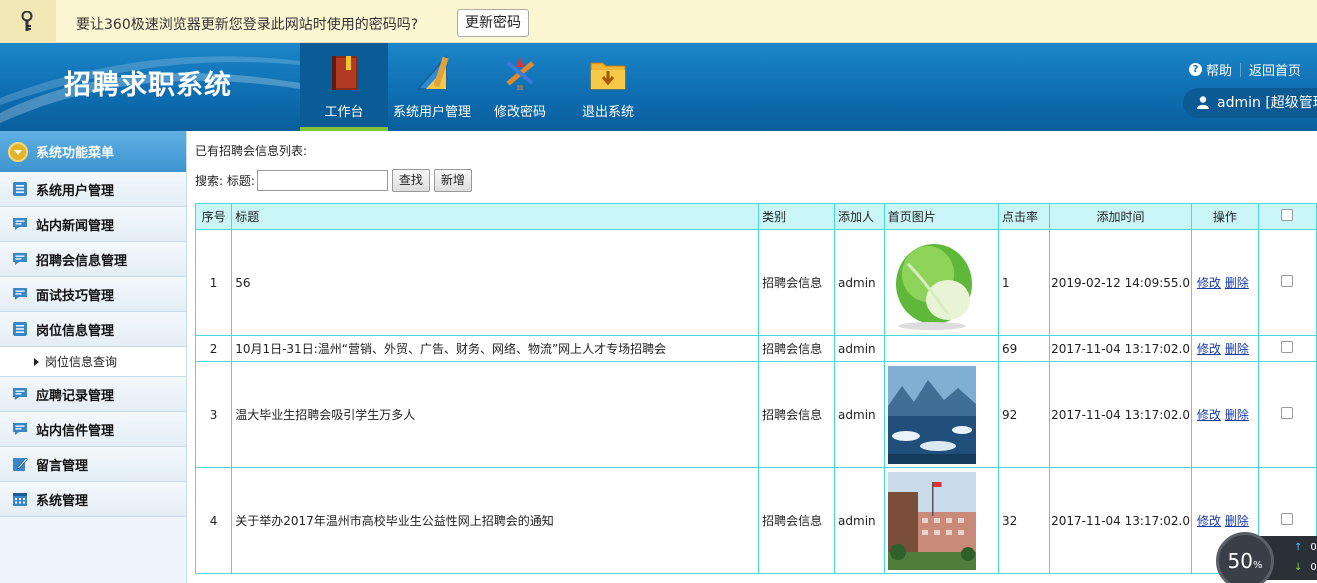 This screenshot has height=583, width=1317. I want to click on app-logo: 招聘求职系统, so click(148, 85).